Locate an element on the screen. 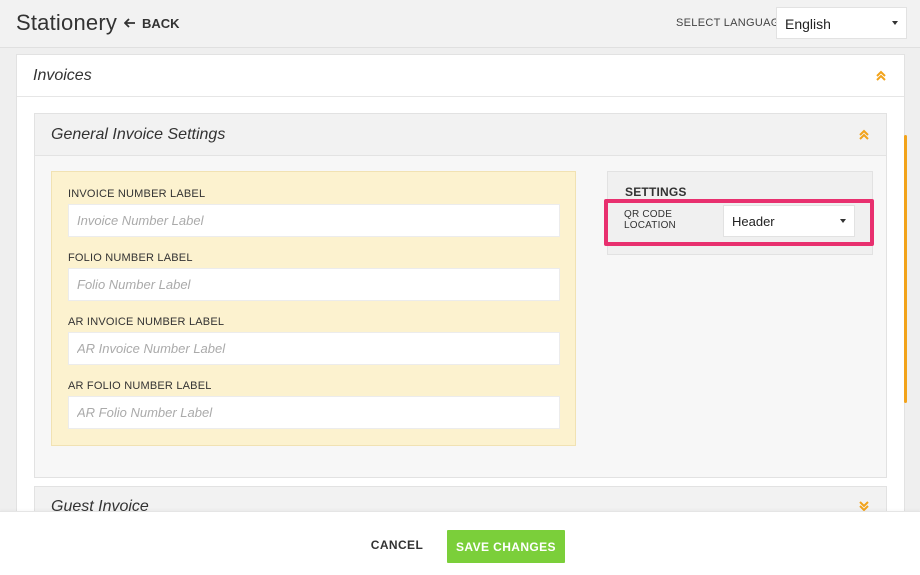  invoice-number-label-input is located at coordinates (314, 220).